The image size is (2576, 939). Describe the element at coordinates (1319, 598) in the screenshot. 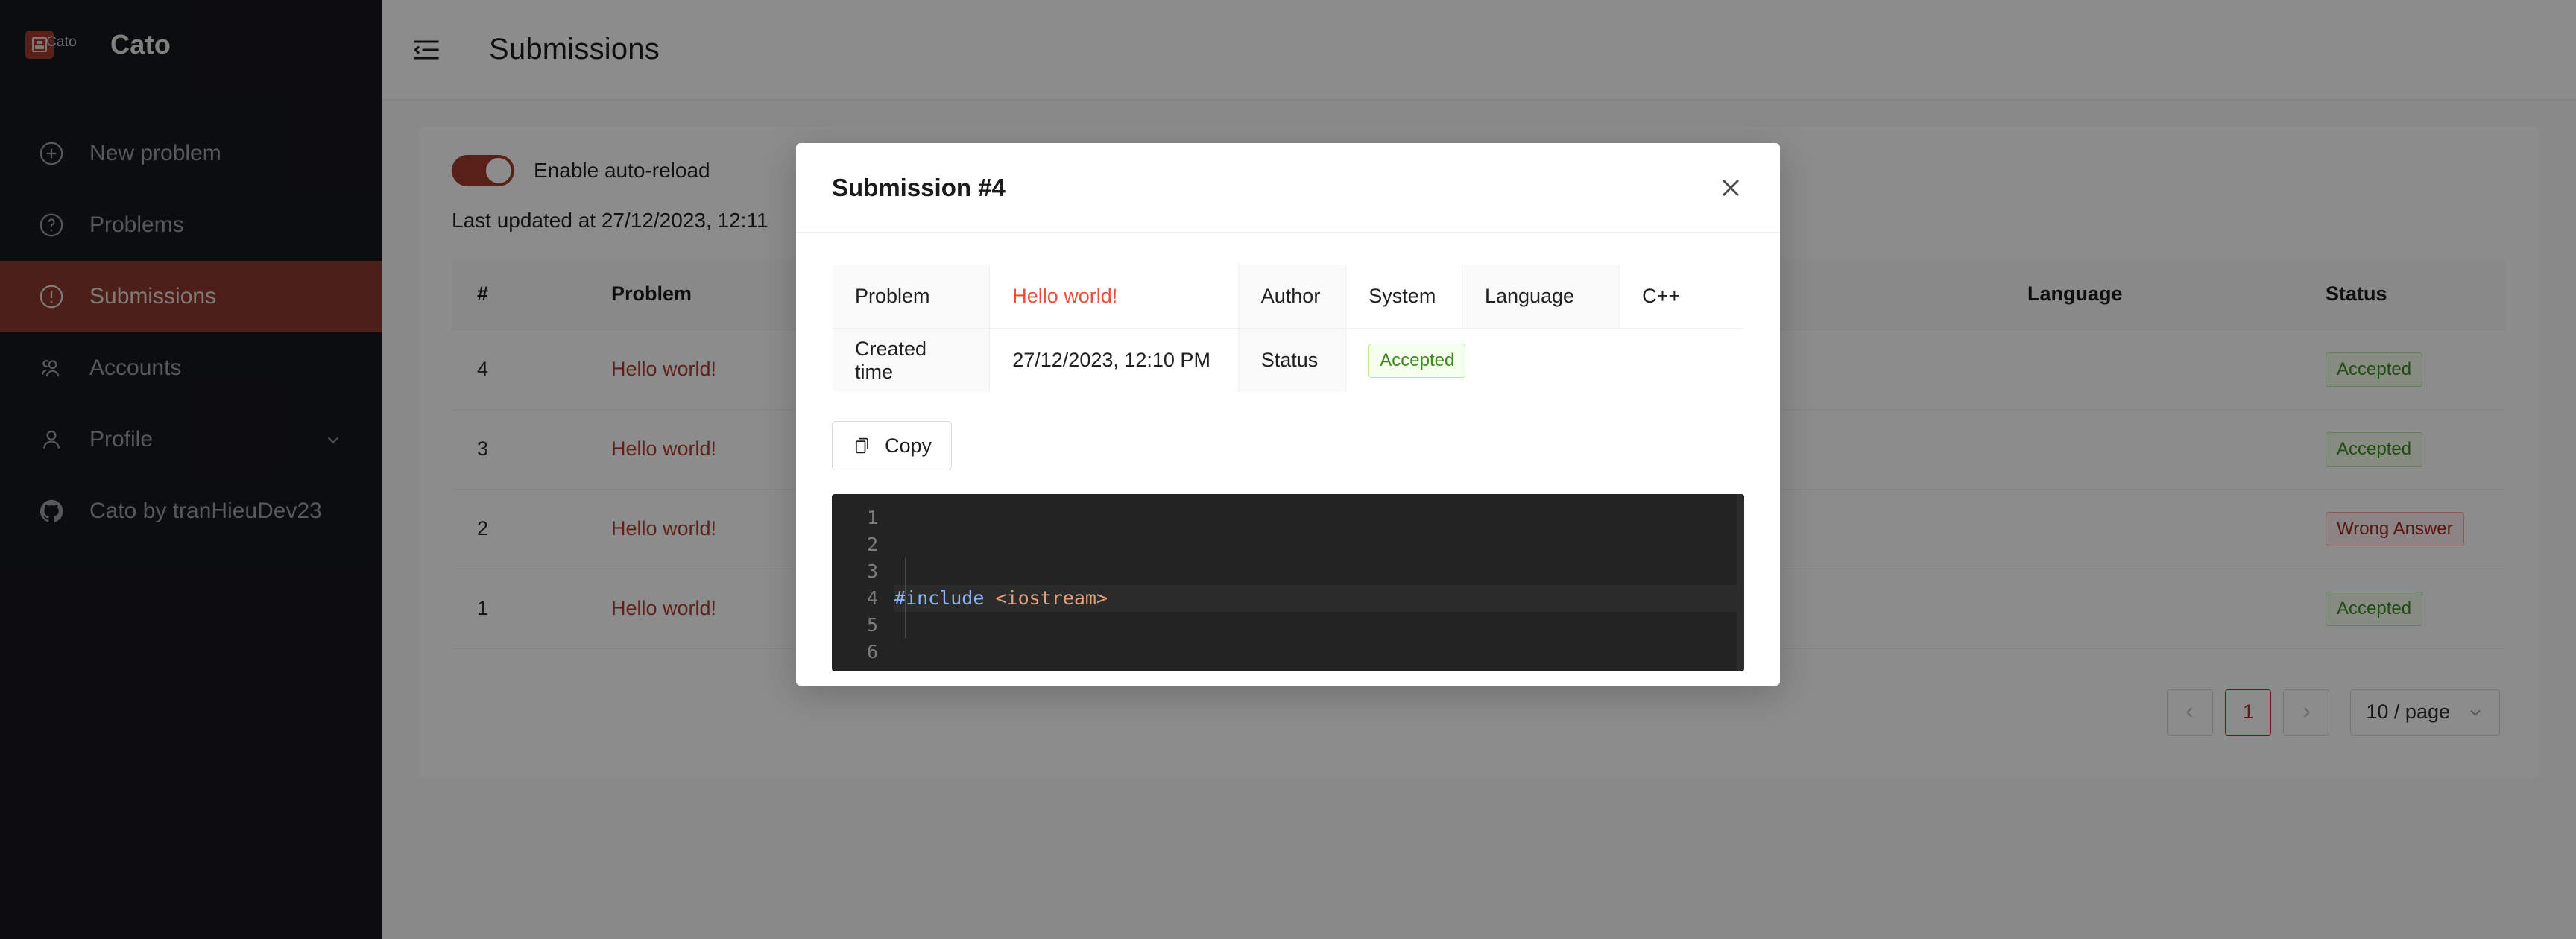

I see `code-line-1: #include <iostream>` at that location.